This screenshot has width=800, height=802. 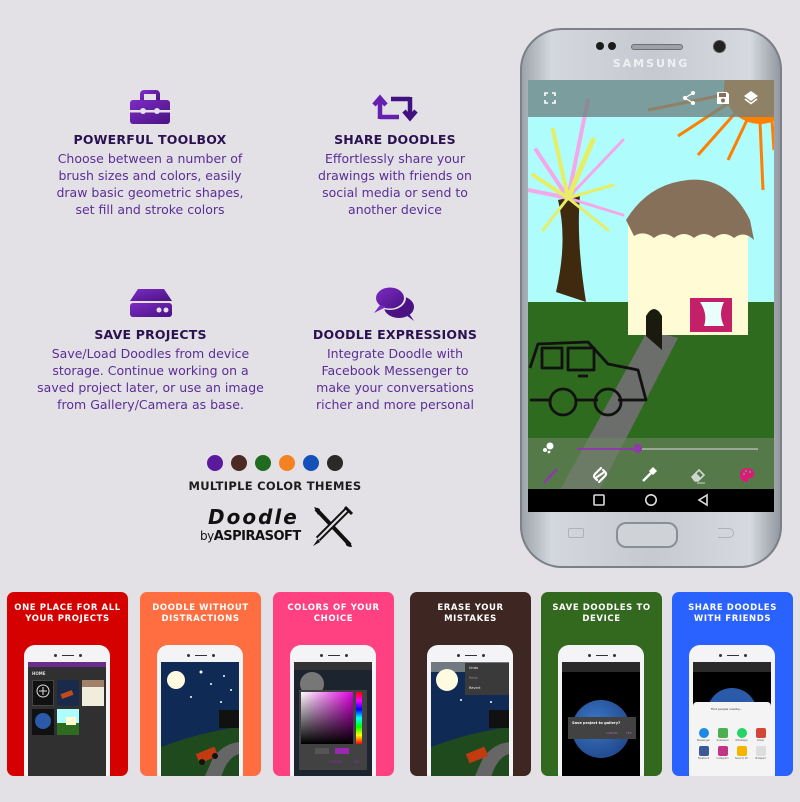 What do you see at coordinates (599, 500) in the screenshot?
I see `recents-icon` at bounding box center [599, 500].